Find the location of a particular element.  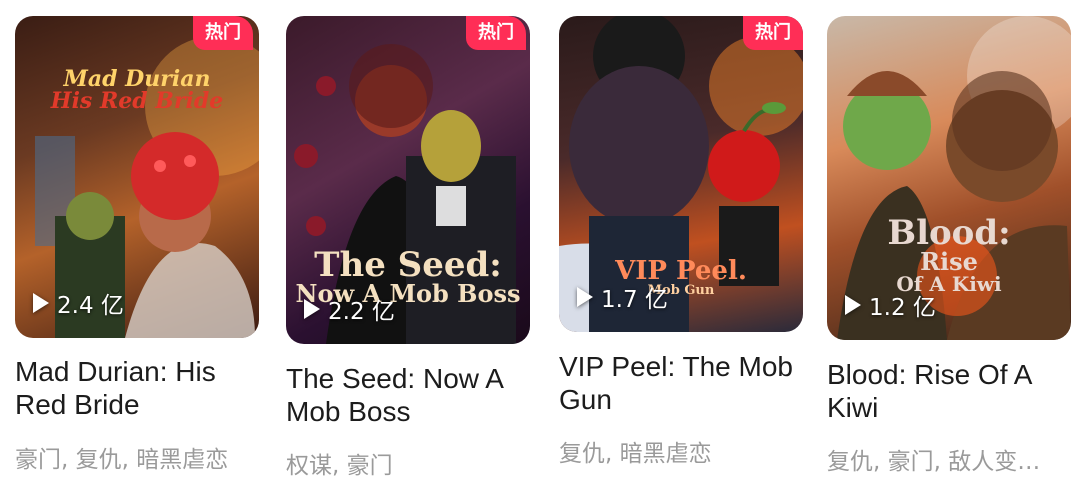

view-count: 2.2 亿 is located at coordinates (349, 309).